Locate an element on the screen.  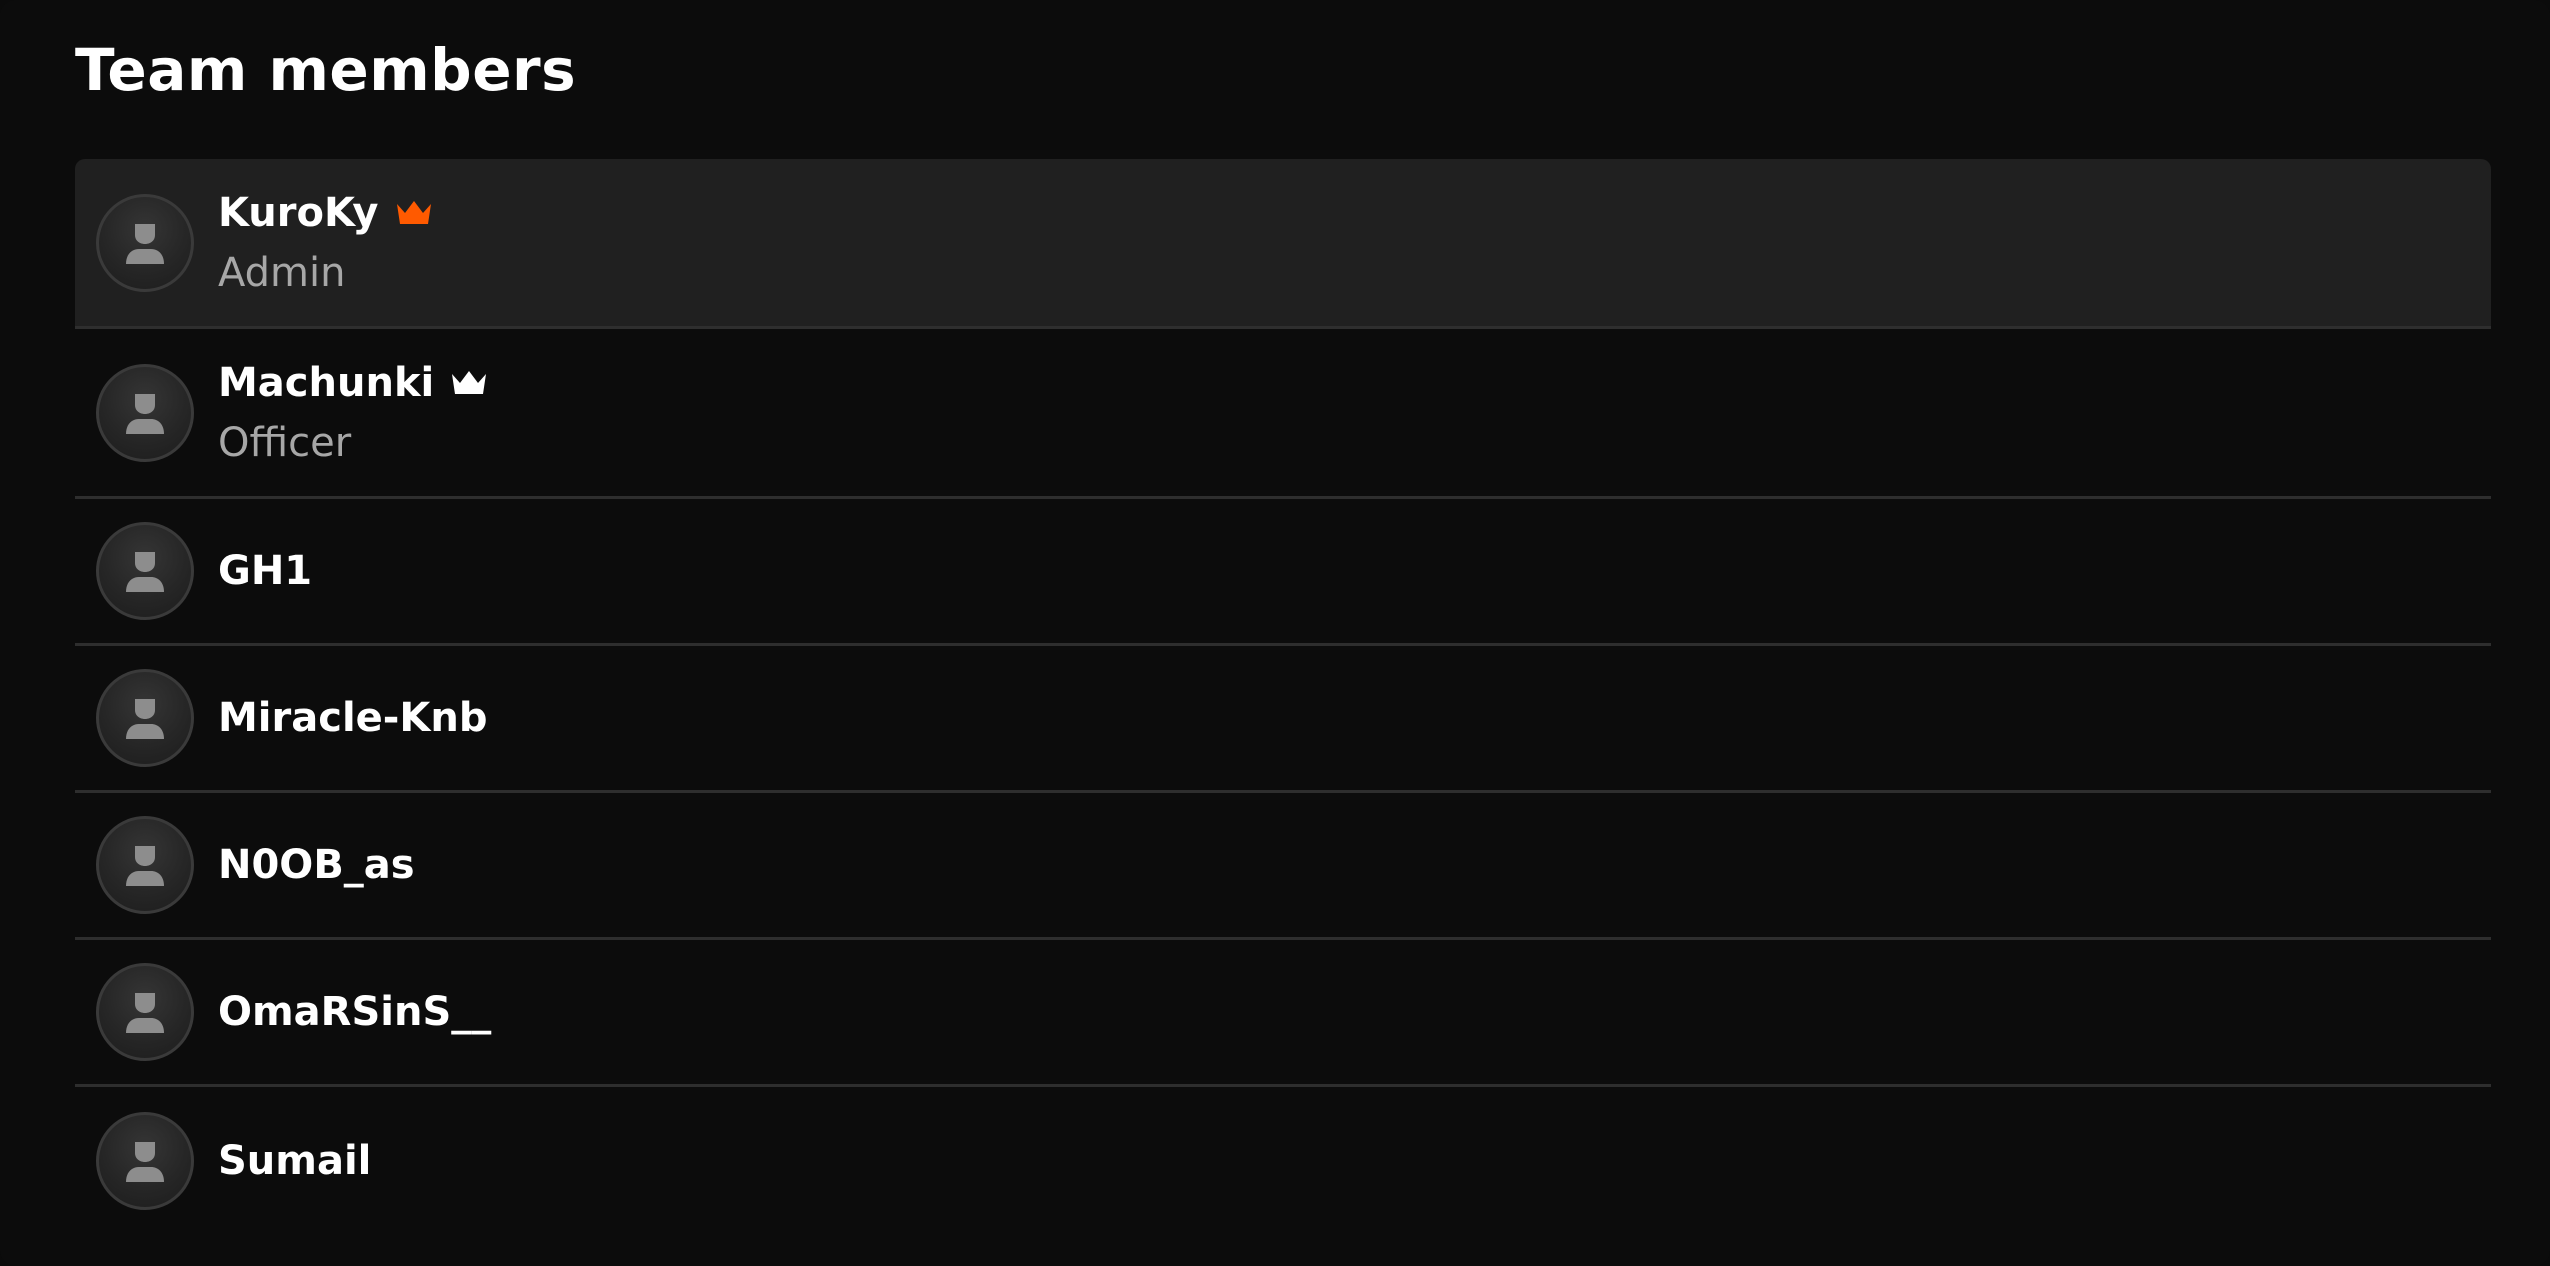
member-name: KuroKy is located at coordinates (298, 212).